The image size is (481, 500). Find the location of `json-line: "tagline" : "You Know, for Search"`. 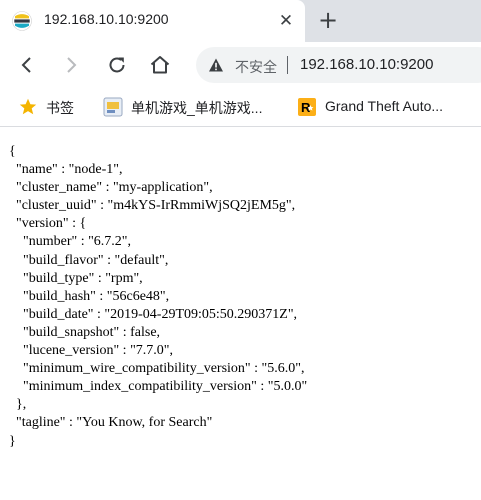

json-line: "tagline" : "You Know, for Search" is located at coordinates (111, 423).